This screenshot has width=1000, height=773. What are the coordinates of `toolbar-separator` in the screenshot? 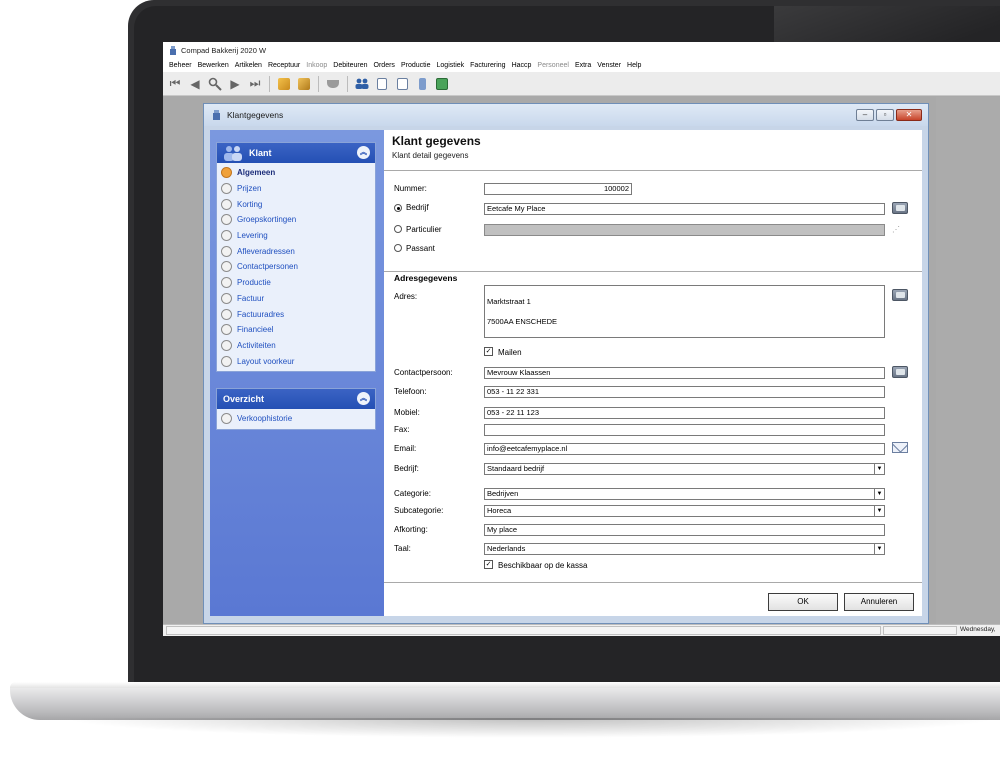 It's located at (318, 83).